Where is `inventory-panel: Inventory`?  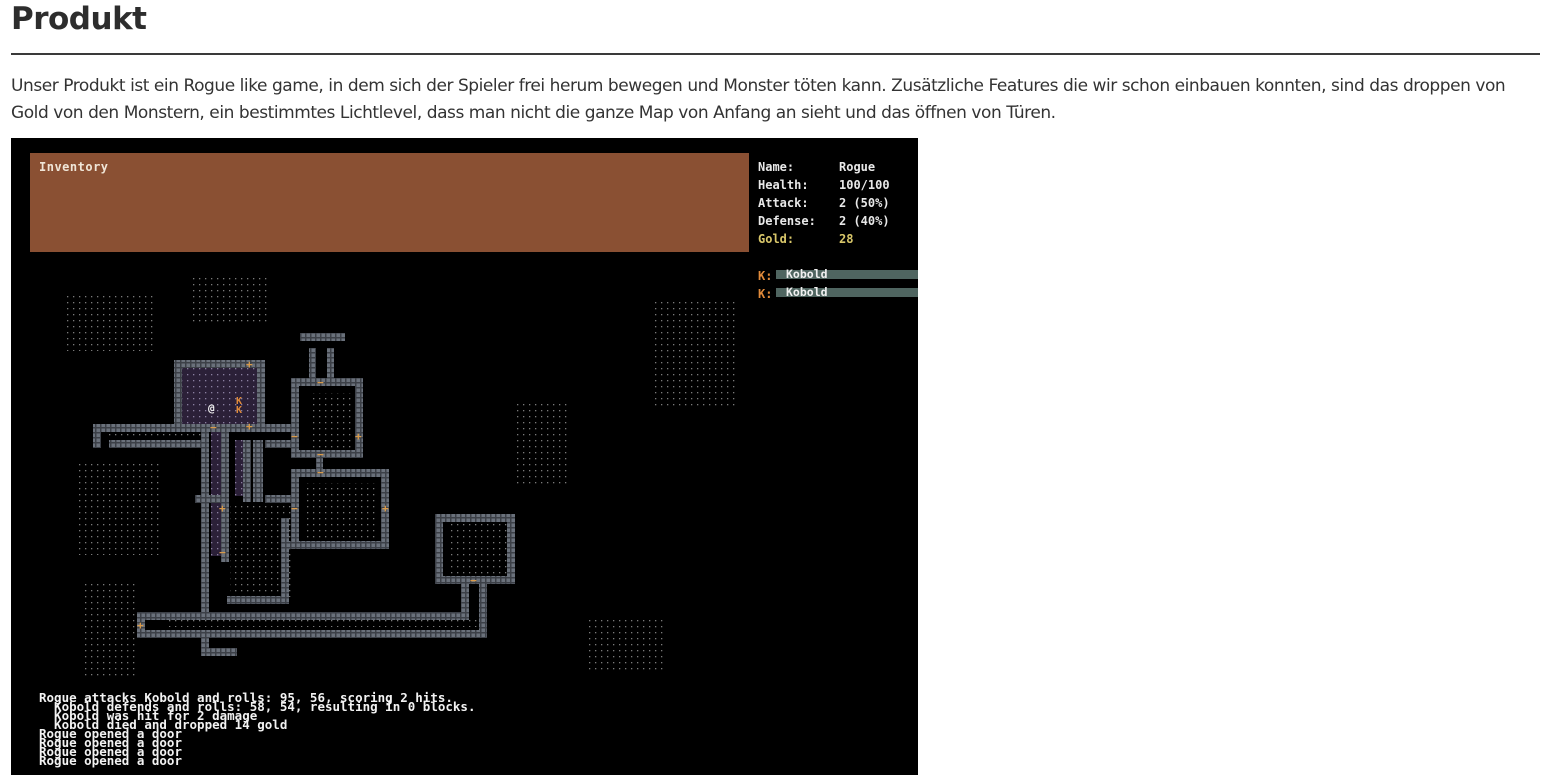
inventory-panel: Inventory is located at coordinates (389, 202).